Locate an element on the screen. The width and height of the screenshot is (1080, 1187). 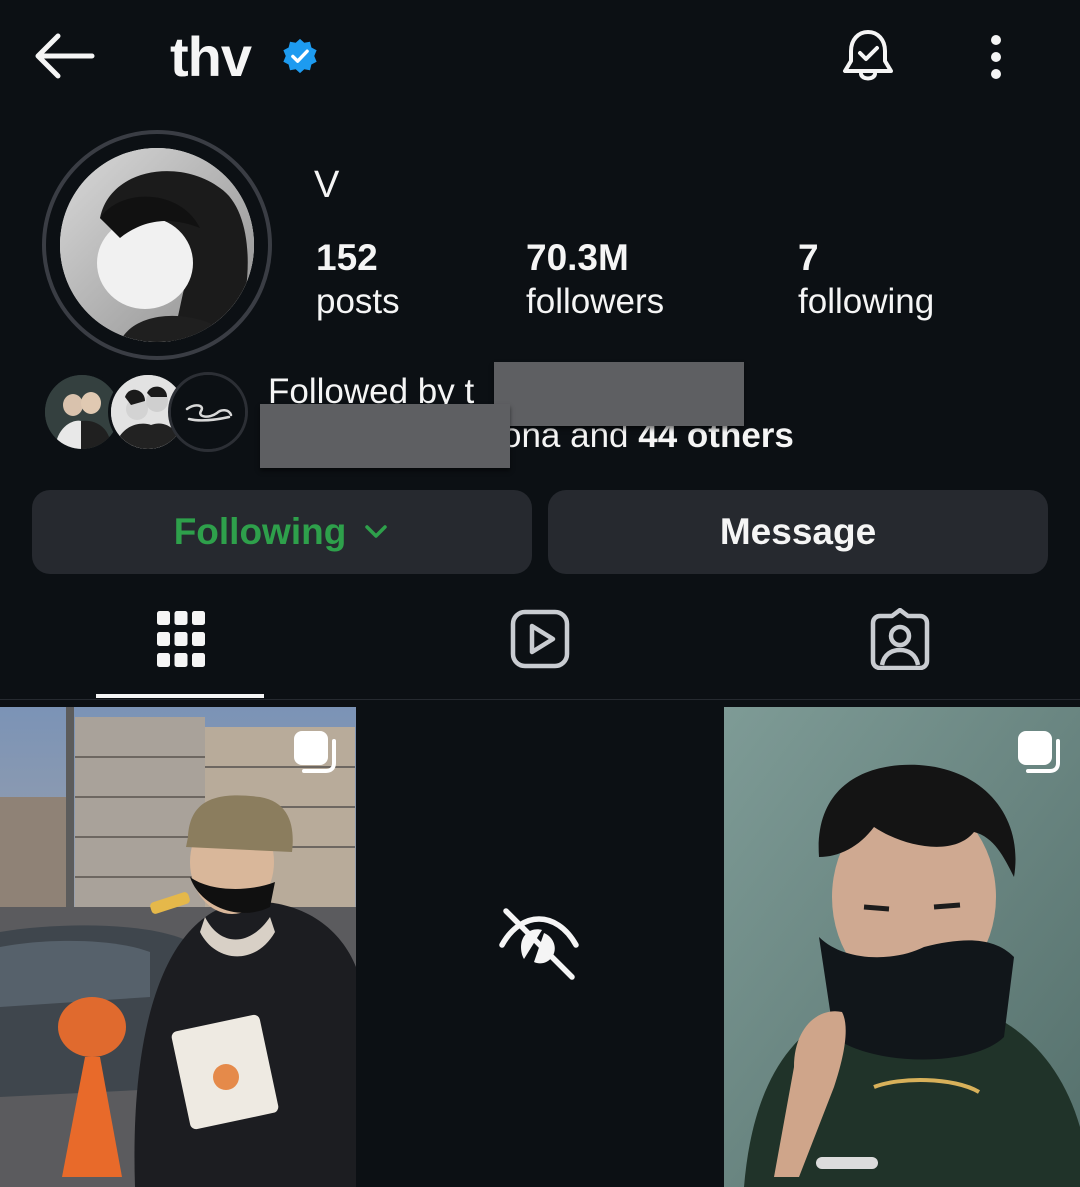
following-button: Following is located at coordinates (282, 532).